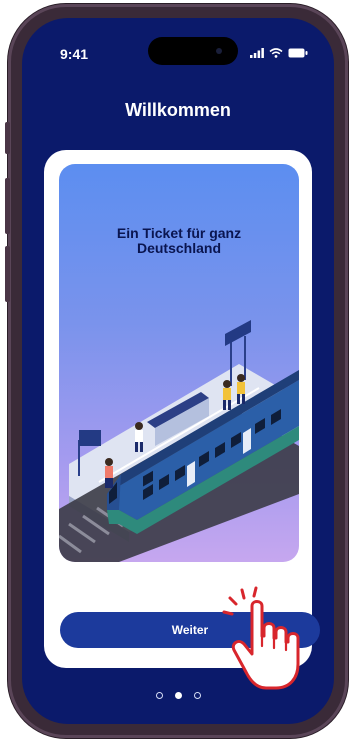  What do you see at coordinates (7, 138) in the screenshot?
I see `mute-switch` at bounding box center [7, 138].